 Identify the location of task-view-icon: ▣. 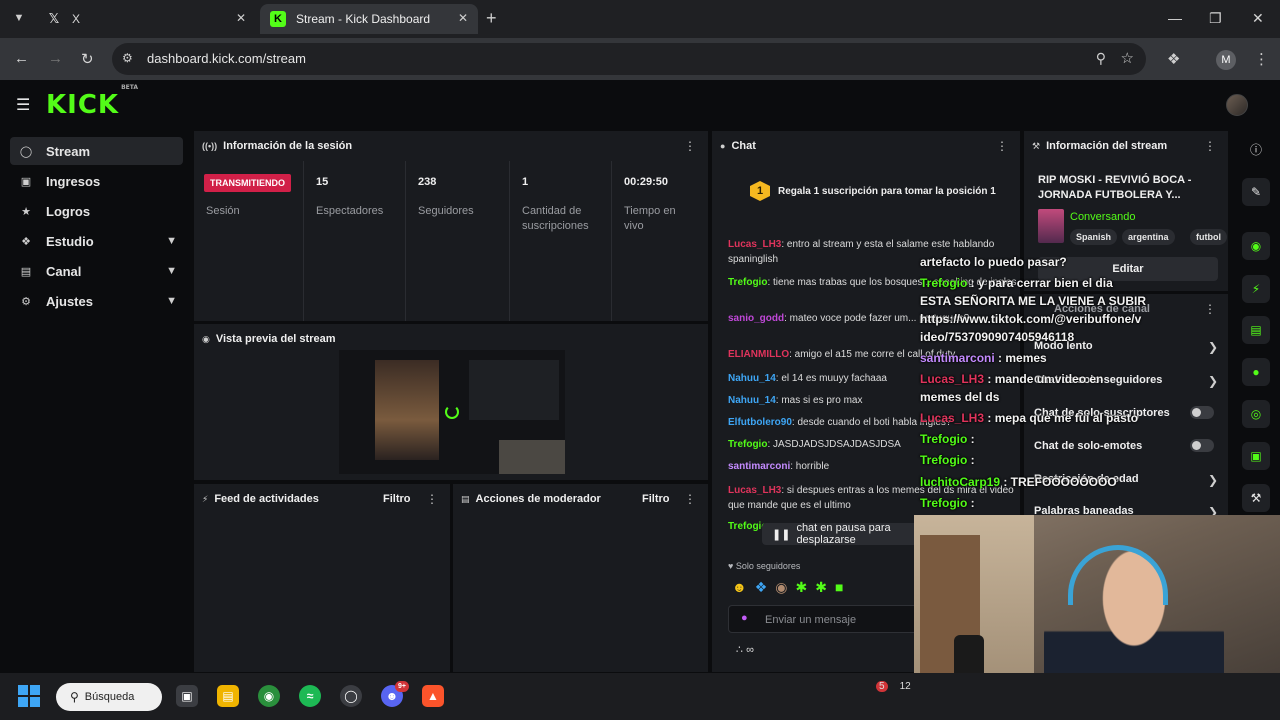
(187, 696).